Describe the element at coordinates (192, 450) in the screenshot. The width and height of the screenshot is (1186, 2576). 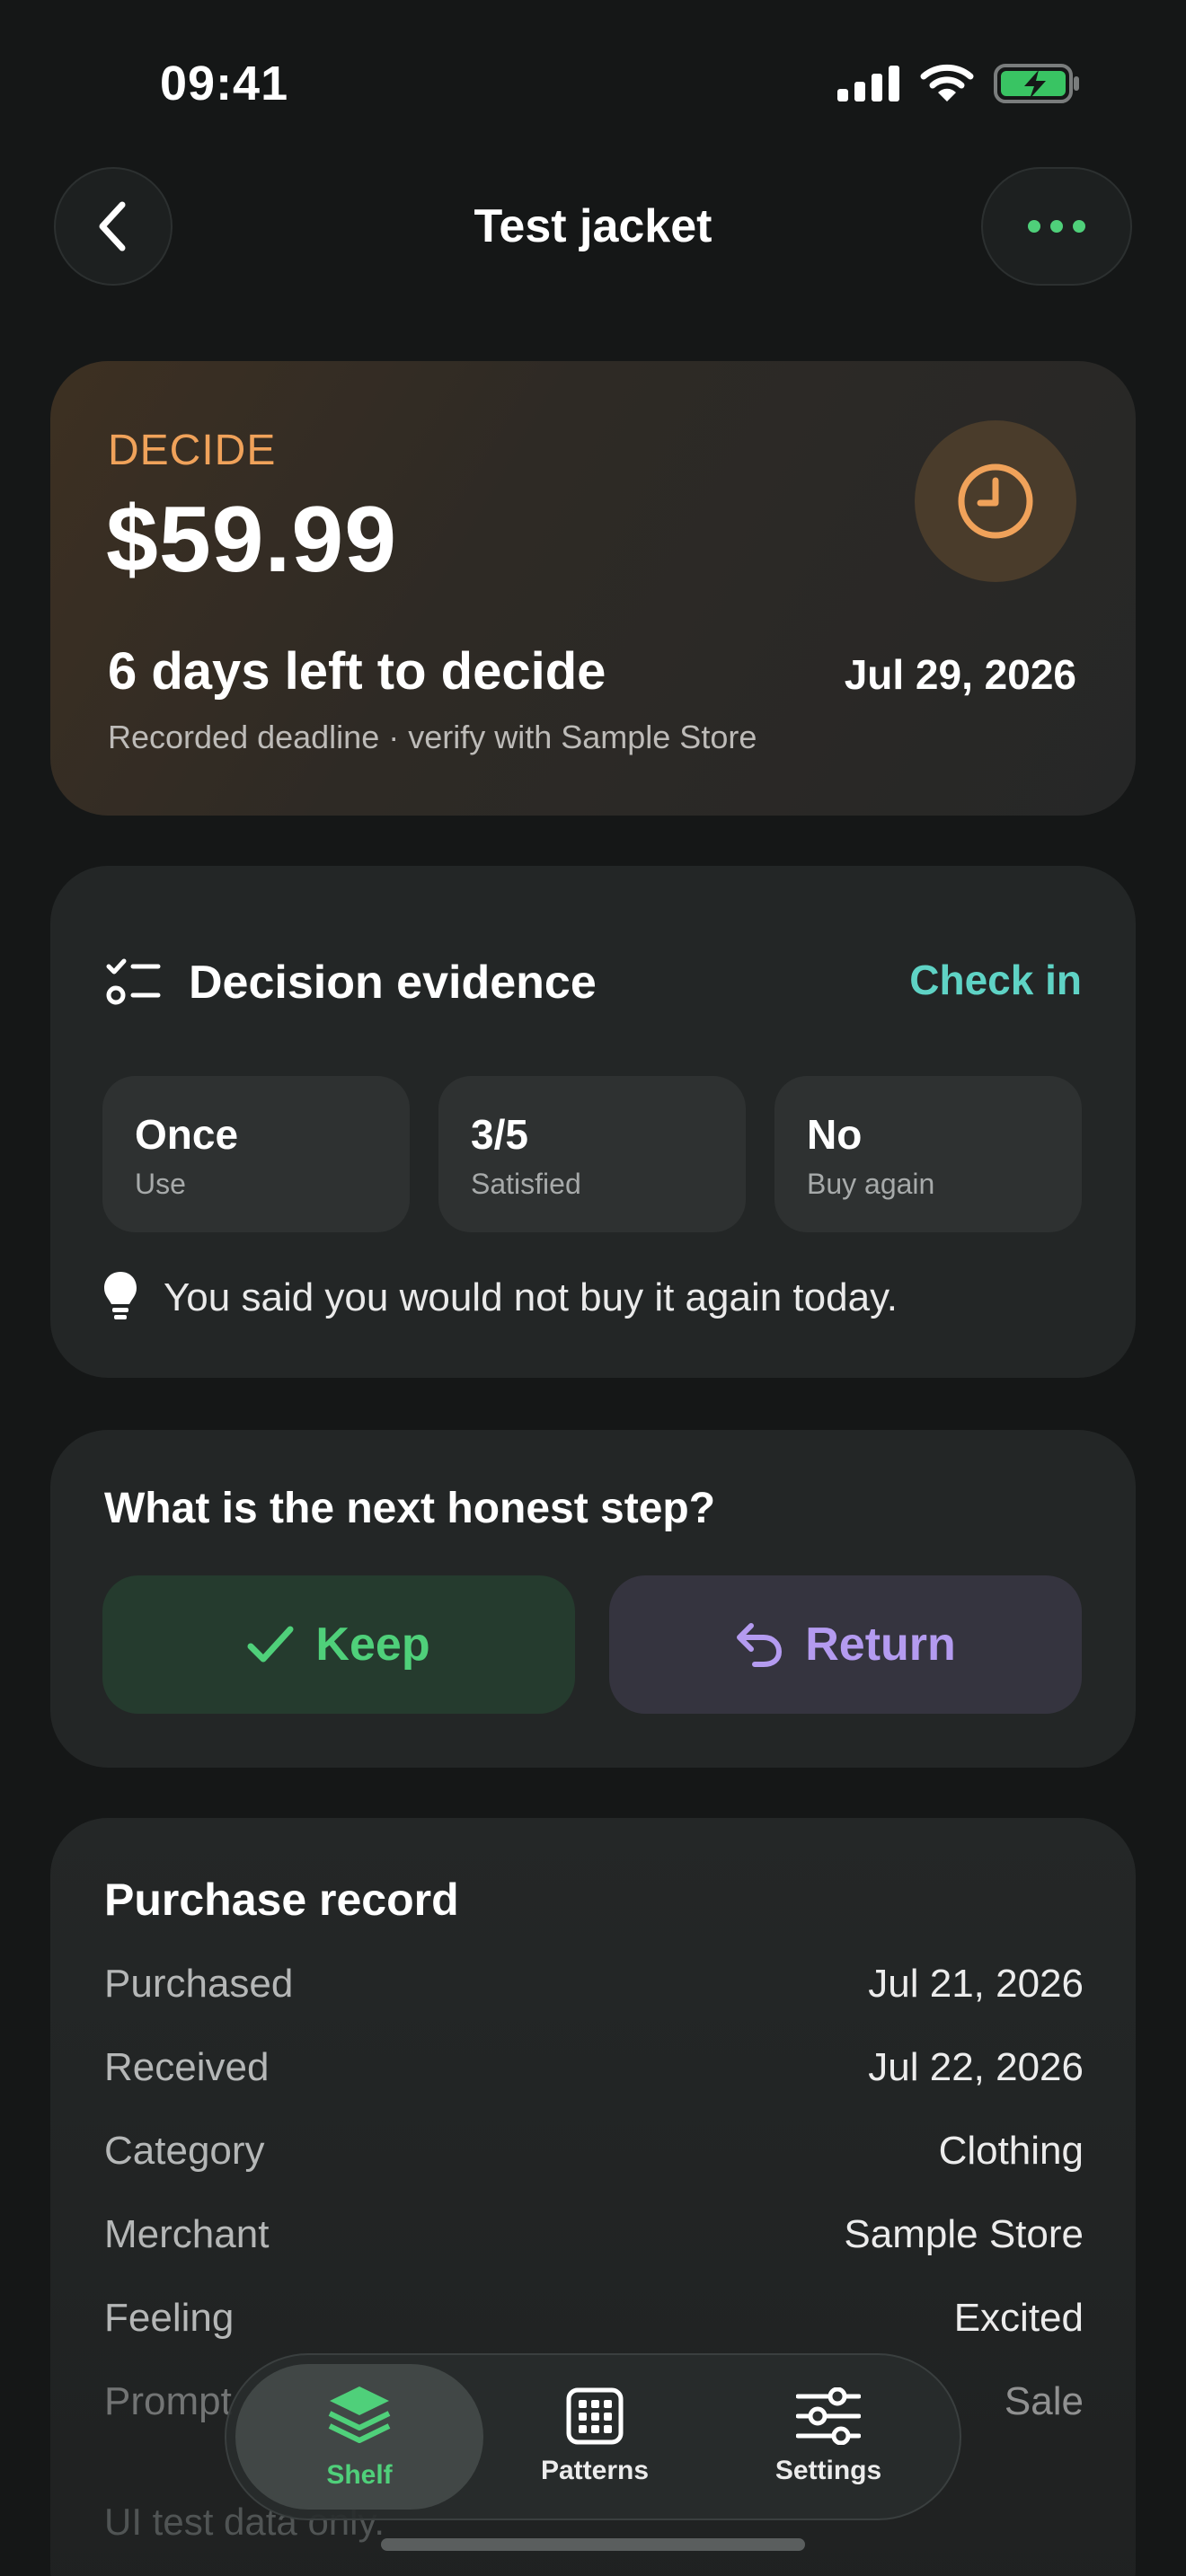
I see `decision-status-label: DECIDE` at that location.